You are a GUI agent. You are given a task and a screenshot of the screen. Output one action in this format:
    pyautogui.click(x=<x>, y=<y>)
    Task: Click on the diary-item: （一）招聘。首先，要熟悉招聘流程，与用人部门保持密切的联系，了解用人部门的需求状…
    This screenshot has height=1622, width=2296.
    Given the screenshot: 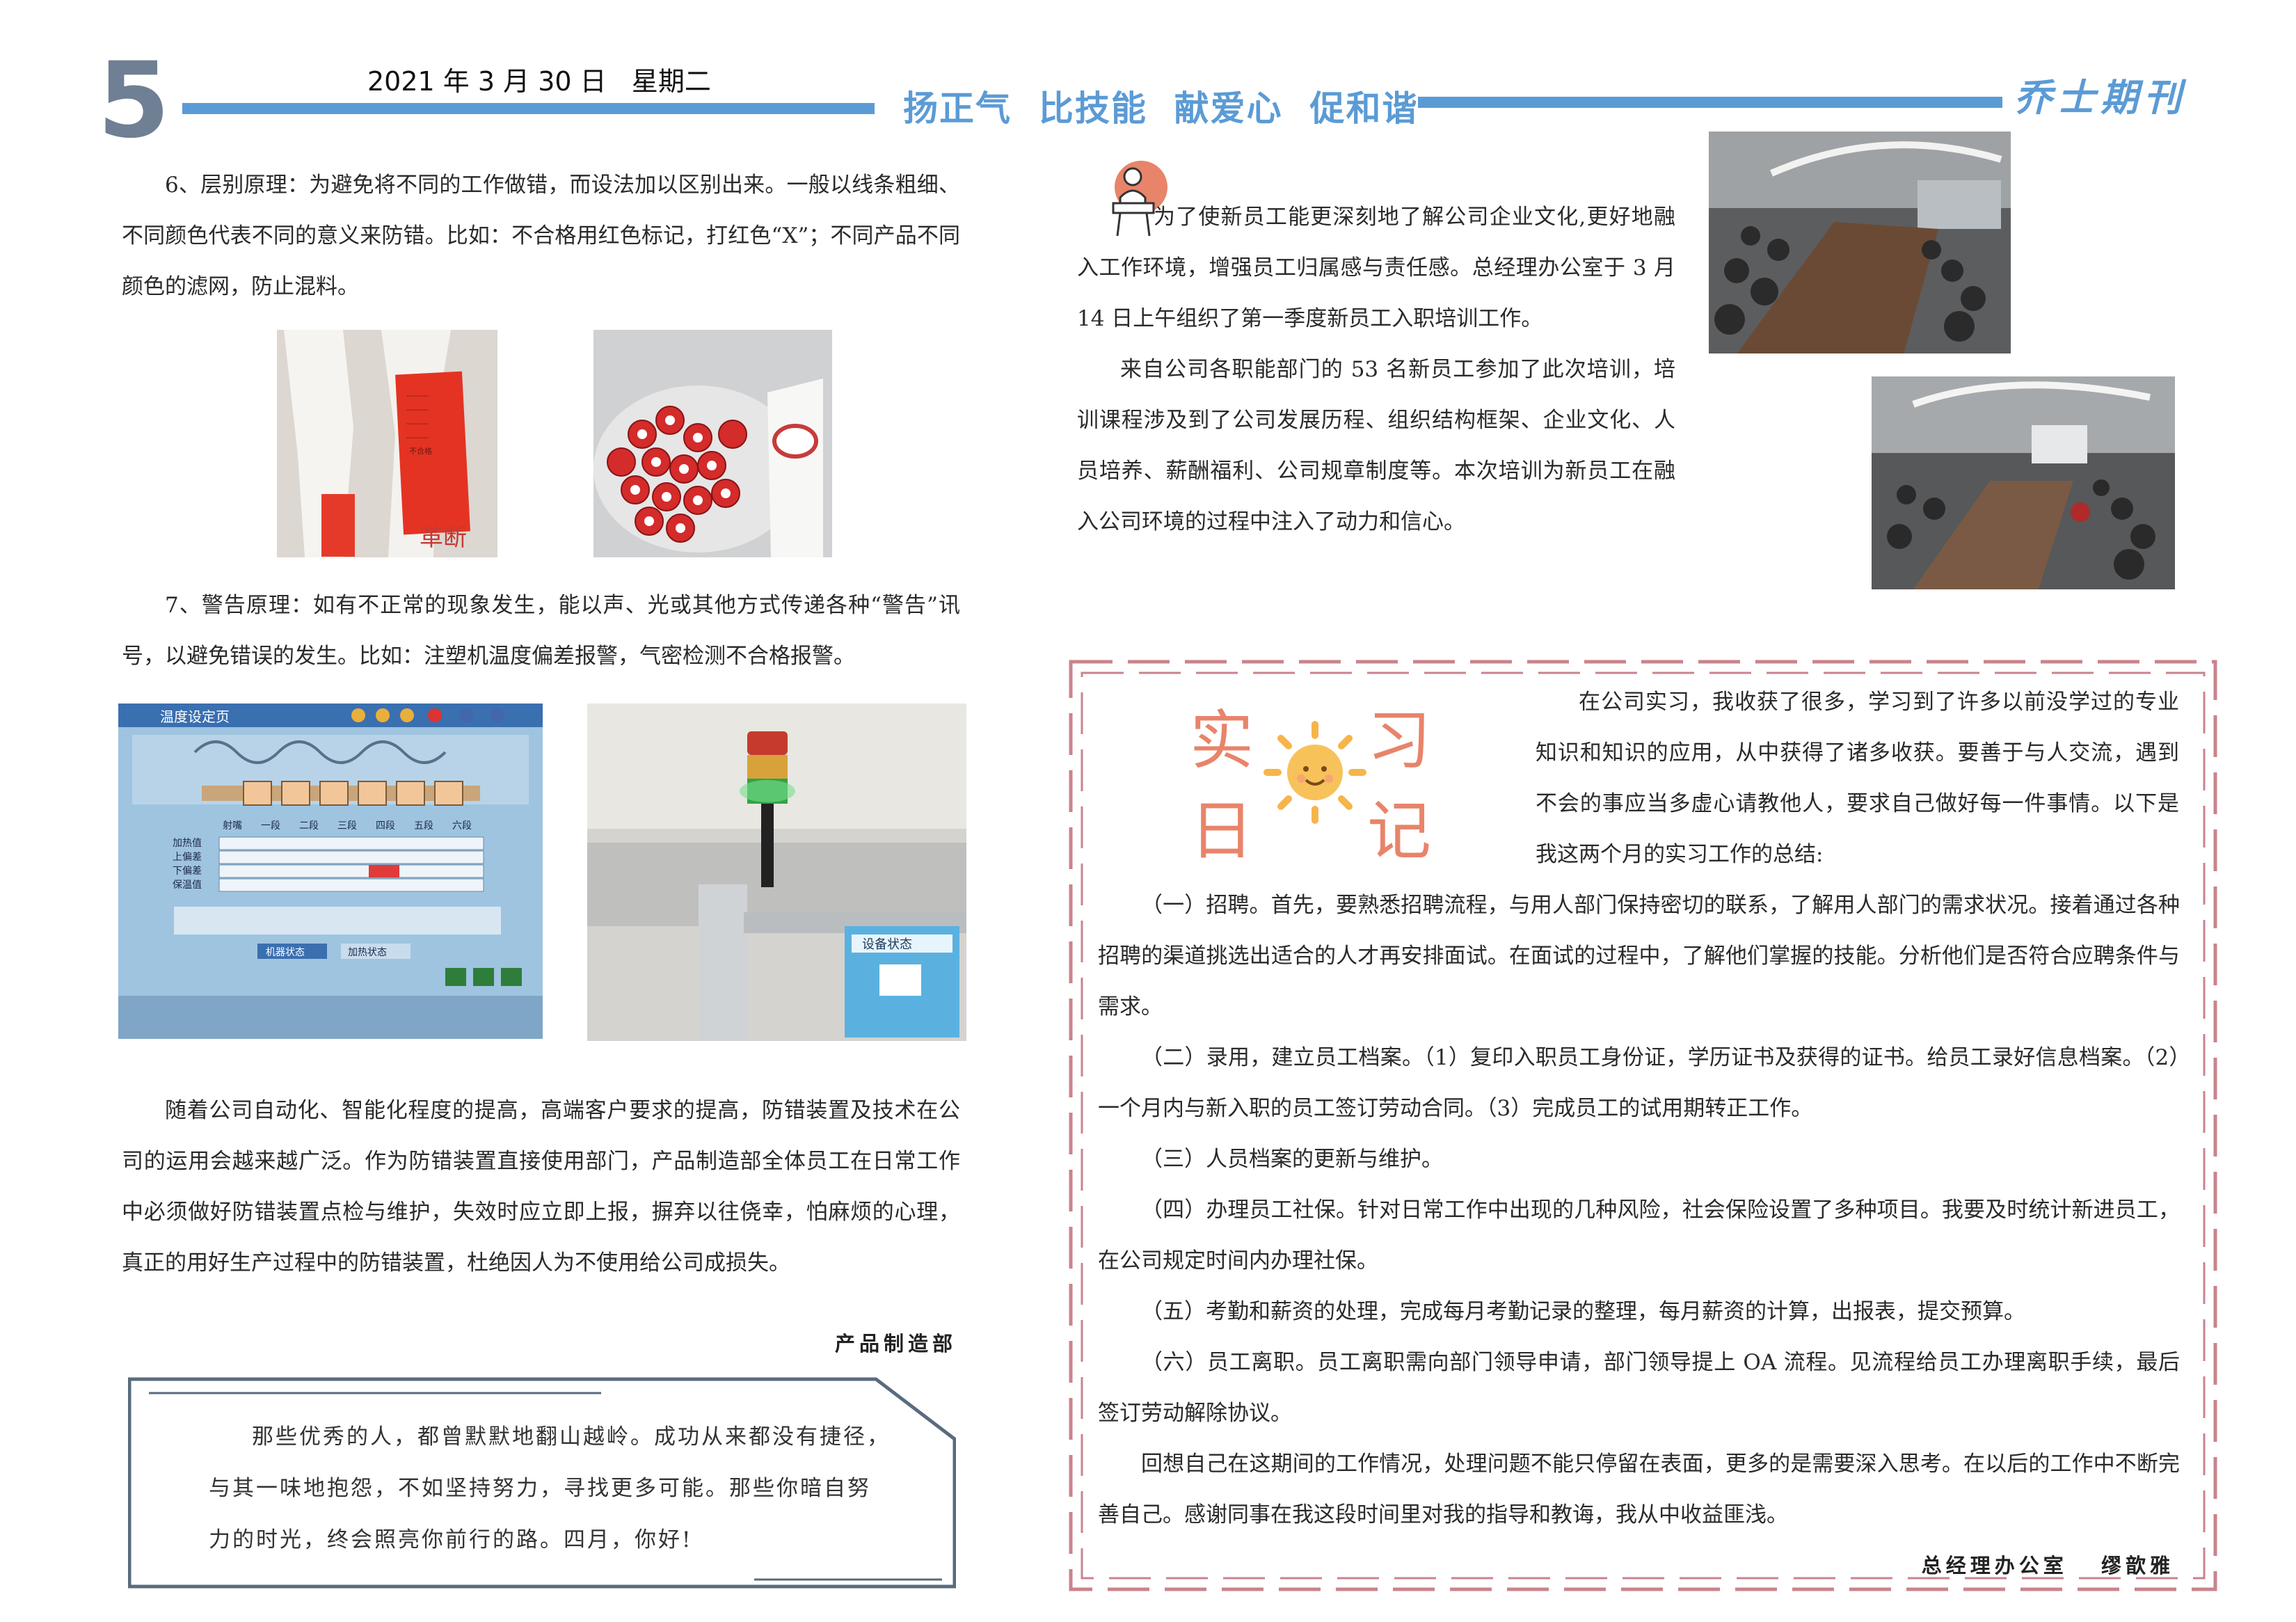 What is the action you would take?
    pyautogui.click(x=1639, y=956)
    